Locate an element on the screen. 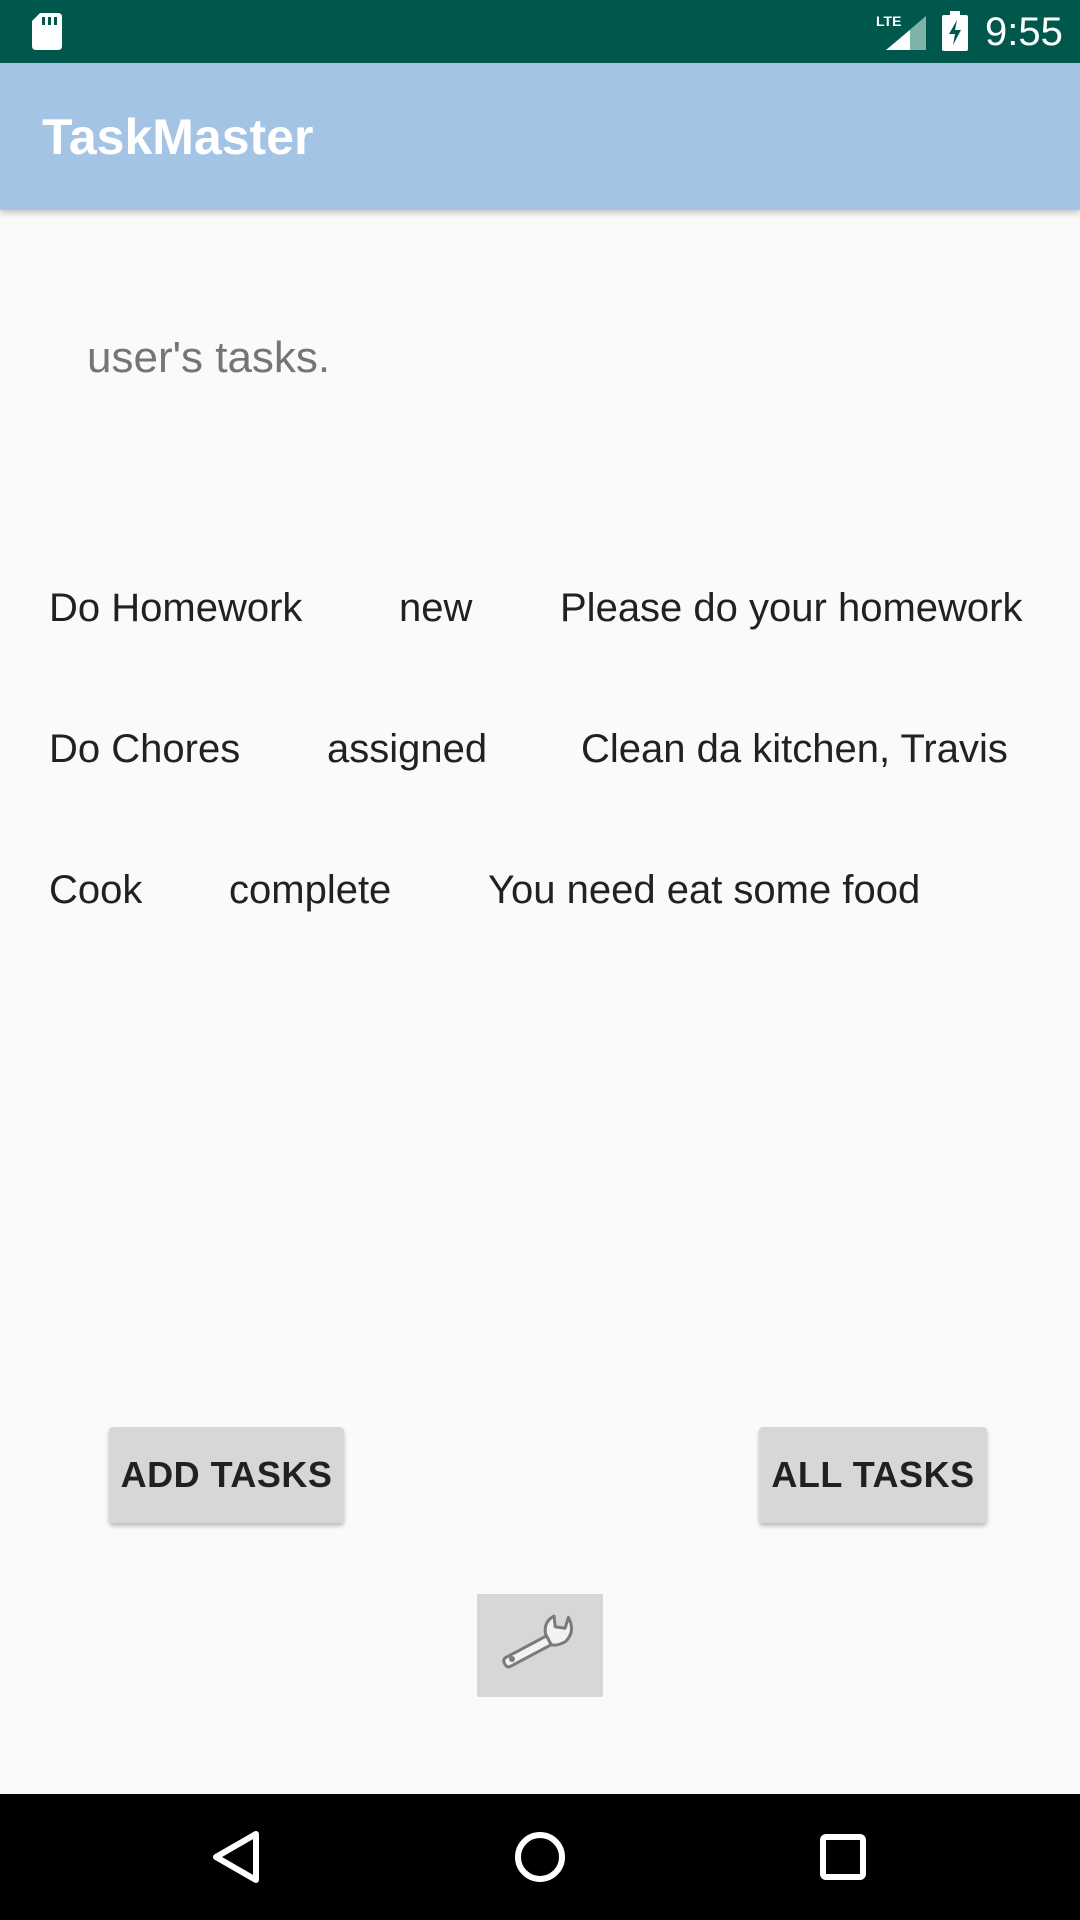 Image resolution: width=1080 pixels, height=1920 pixels. sd-card-icon is located at coordinates (47, 31).